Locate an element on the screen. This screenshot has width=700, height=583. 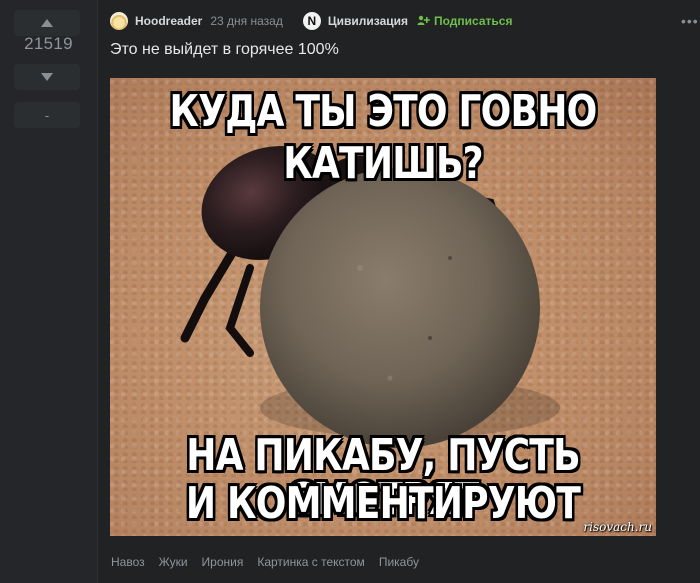
avatar is located at coordinates (119, 21).